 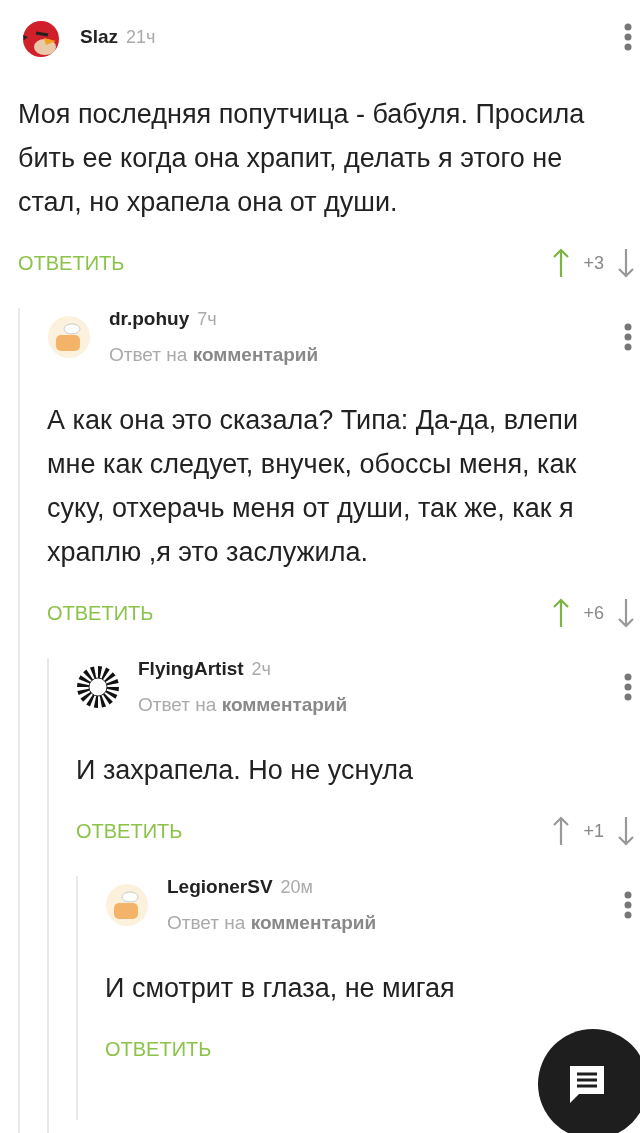 What do you see at coordinates (313, 486) in the screenshot?
I see `comment-text: А как она это сказала? Типа: Да-да, влепи мне как следует, внучек, обоссы меня, как суку, отхерачь меня от души, так же, как я храплю ,я это заслужила.` at bounding box center [313, 486].